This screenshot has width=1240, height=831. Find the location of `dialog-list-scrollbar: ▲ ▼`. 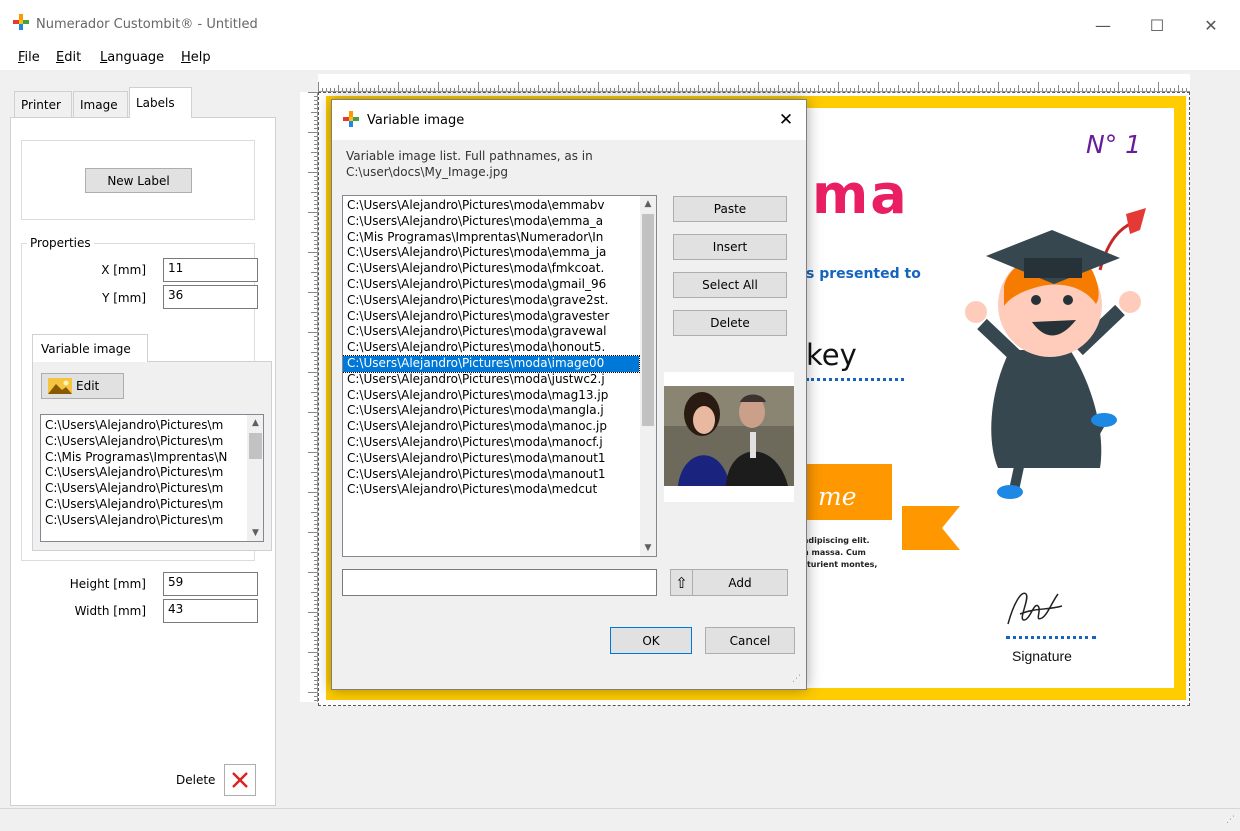

dialog-list-scrollbar: ▲ ▼ is located at coordinates (648, 376).